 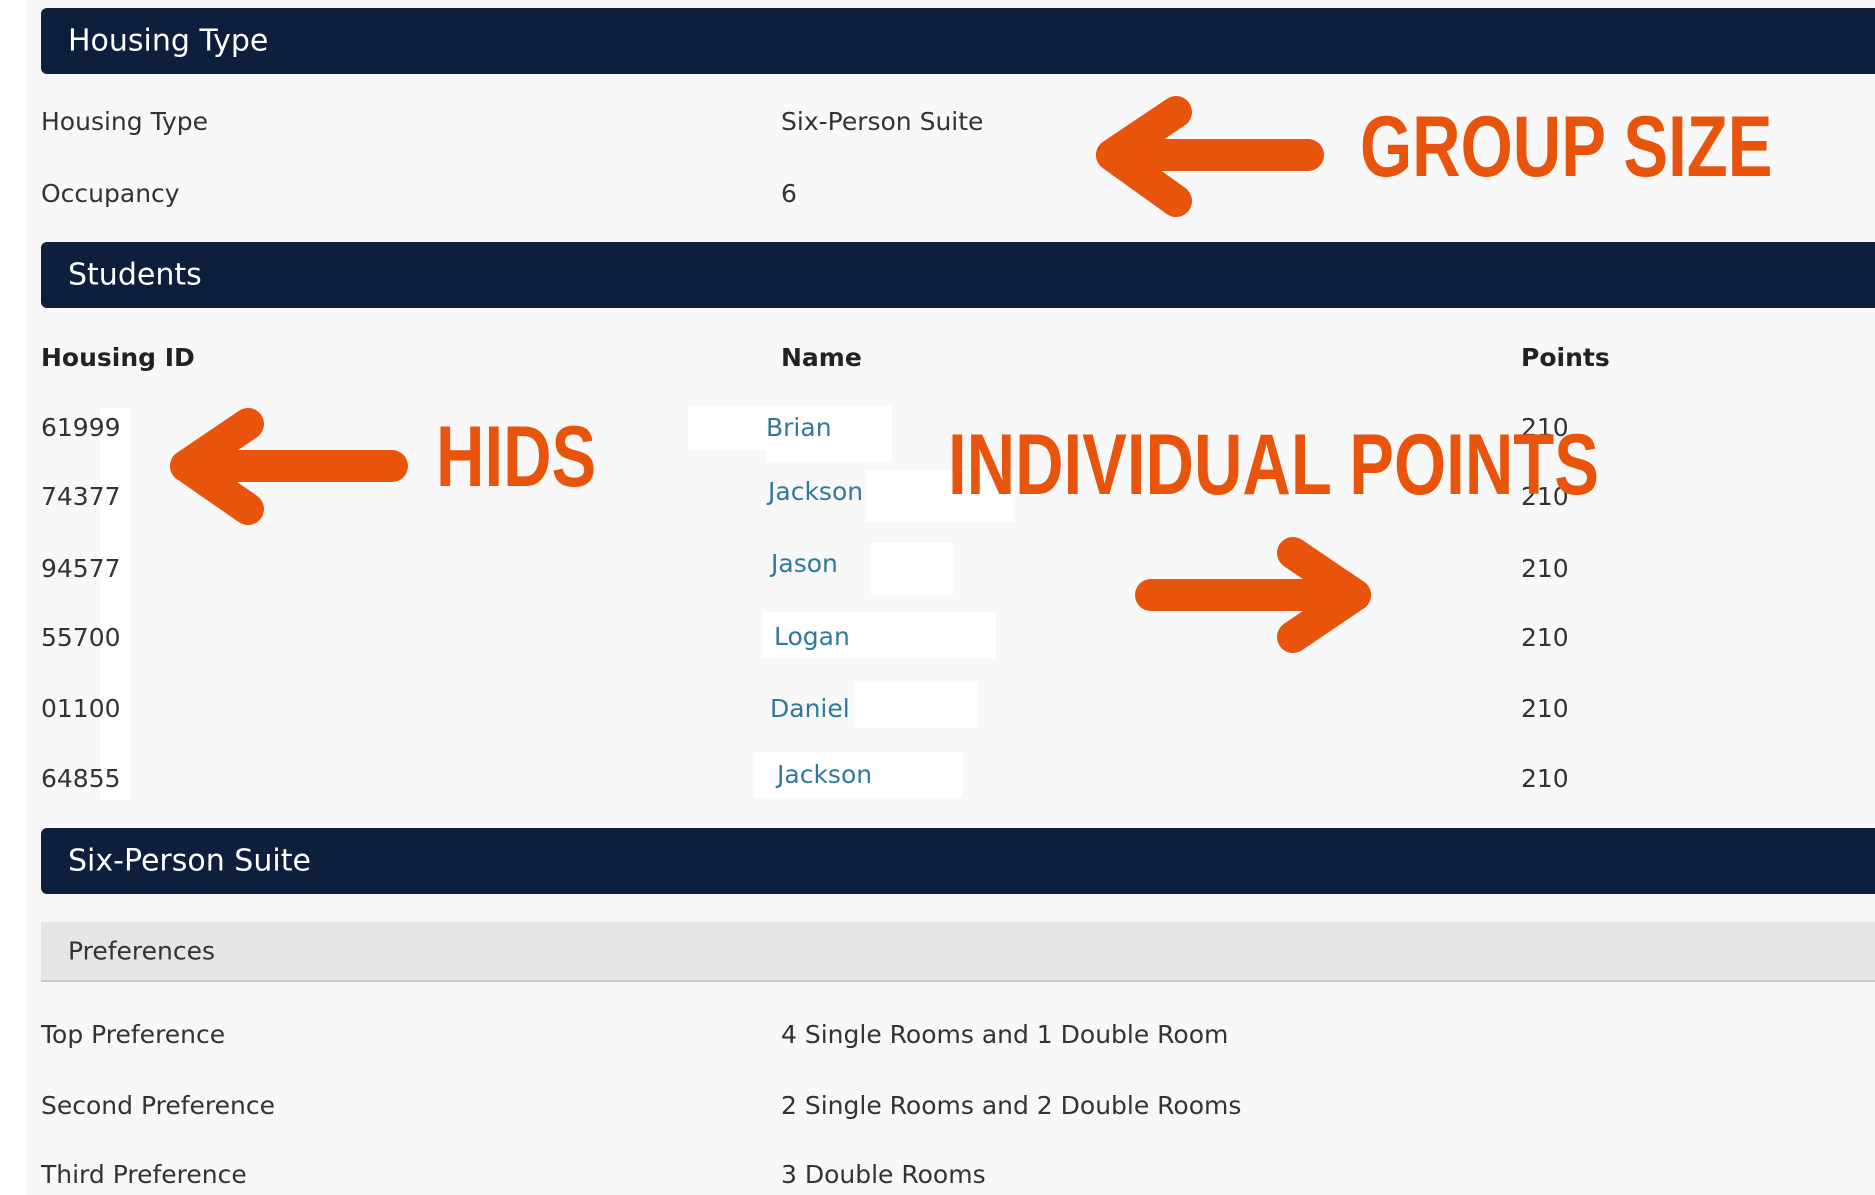 I want to click on group-size-annotation: GROUP SIZE, so click(x=1566, y=147).